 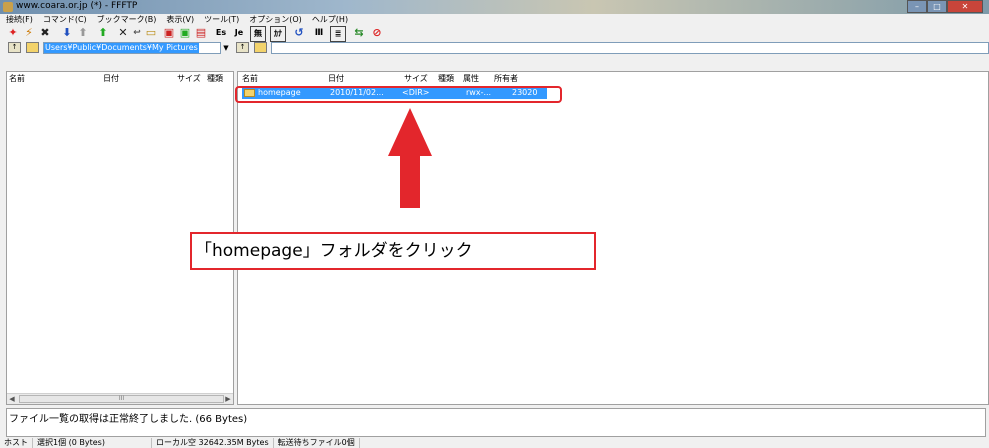 What do you see at coordinates (123, 33) in the screenshot?
I see `delete-icon: ✕` at bounding box center [123, 33].